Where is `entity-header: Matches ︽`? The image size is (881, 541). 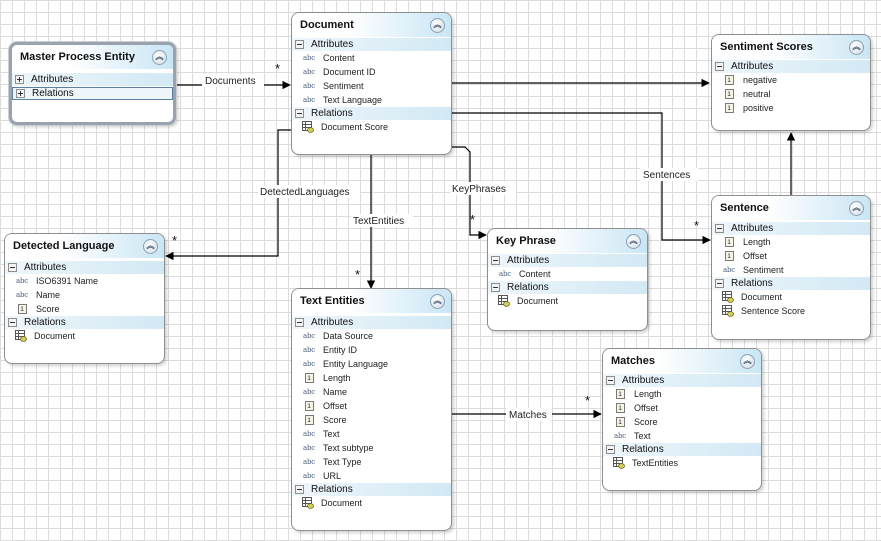 entity-header: Matches ︽ is located at coordinates (682, 361).